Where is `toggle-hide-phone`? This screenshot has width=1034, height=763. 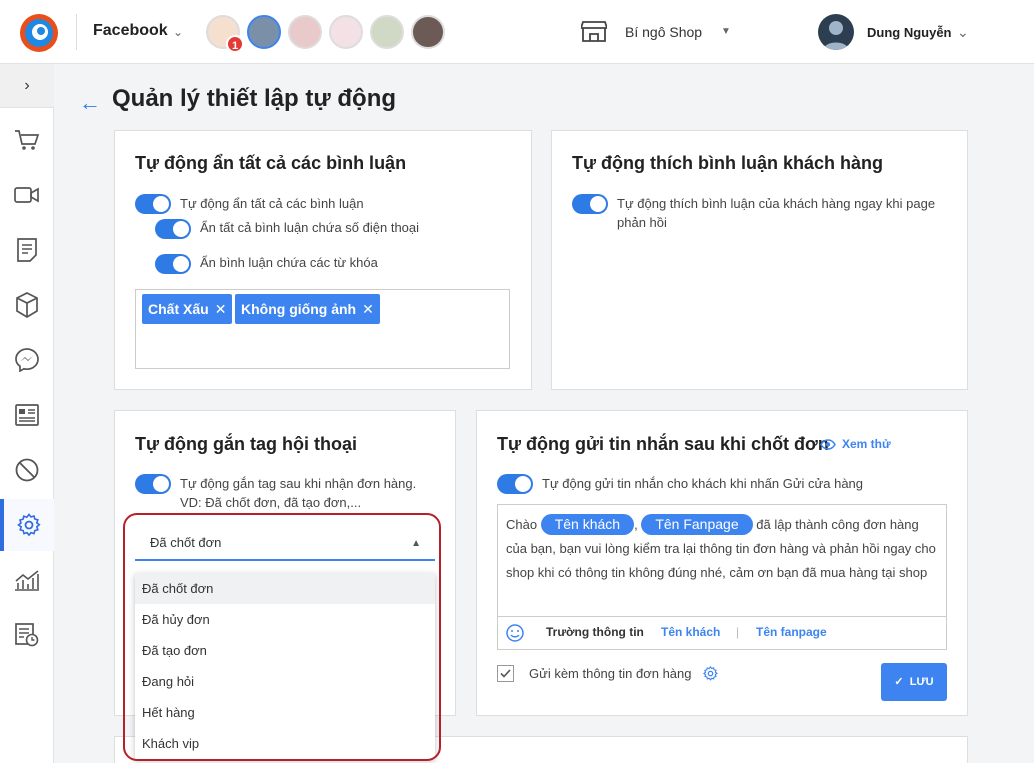
toggle-hide-phone is located at coordinates (173, 229).